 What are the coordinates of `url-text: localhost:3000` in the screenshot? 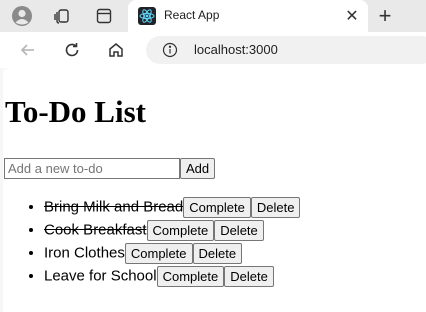 It's located at (236, 49).